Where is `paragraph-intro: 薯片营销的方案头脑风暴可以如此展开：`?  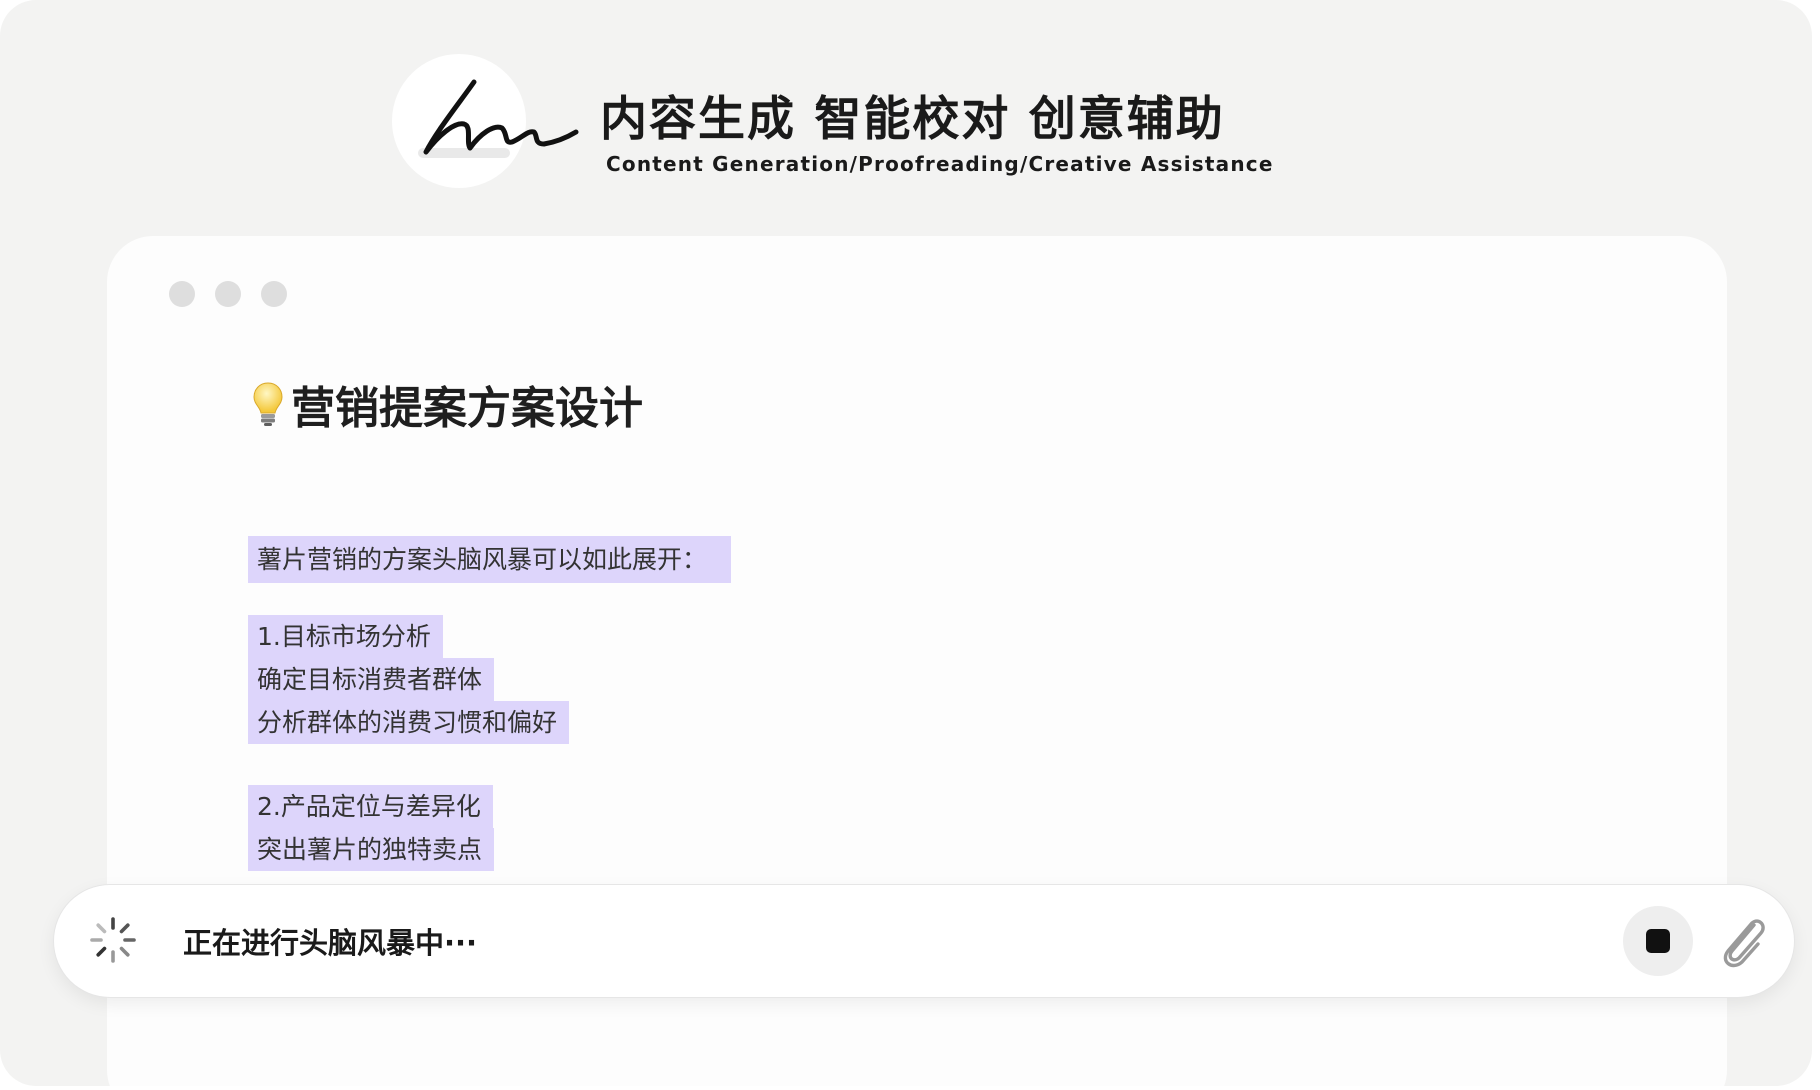 paragraph-intro: 薯片营销的方案头脑风暴可以如此展开： is located at coordinates (490, 559).